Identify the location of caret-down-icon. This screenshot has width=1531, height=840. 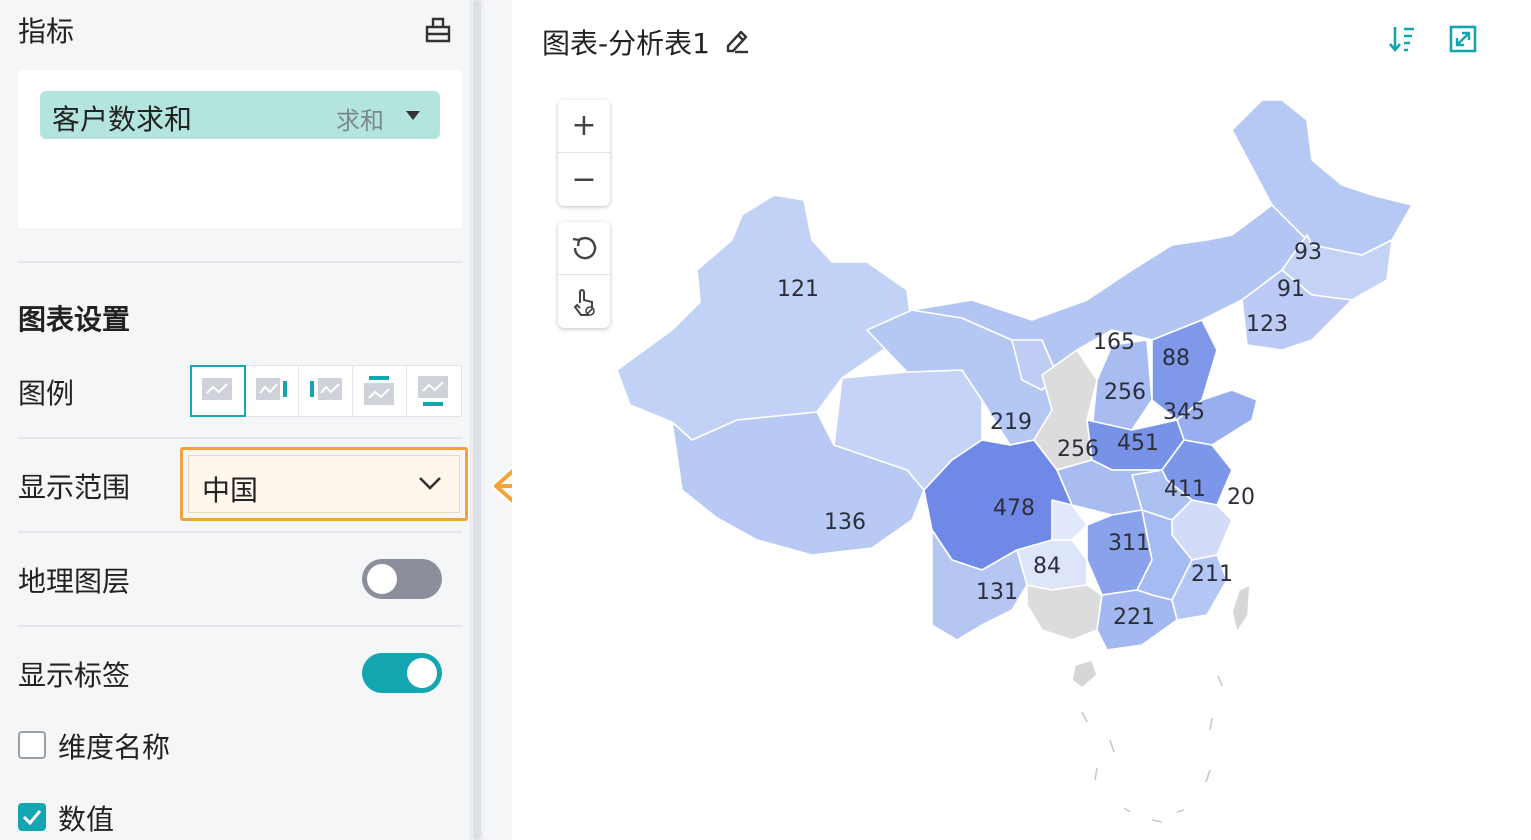
(413, 115).